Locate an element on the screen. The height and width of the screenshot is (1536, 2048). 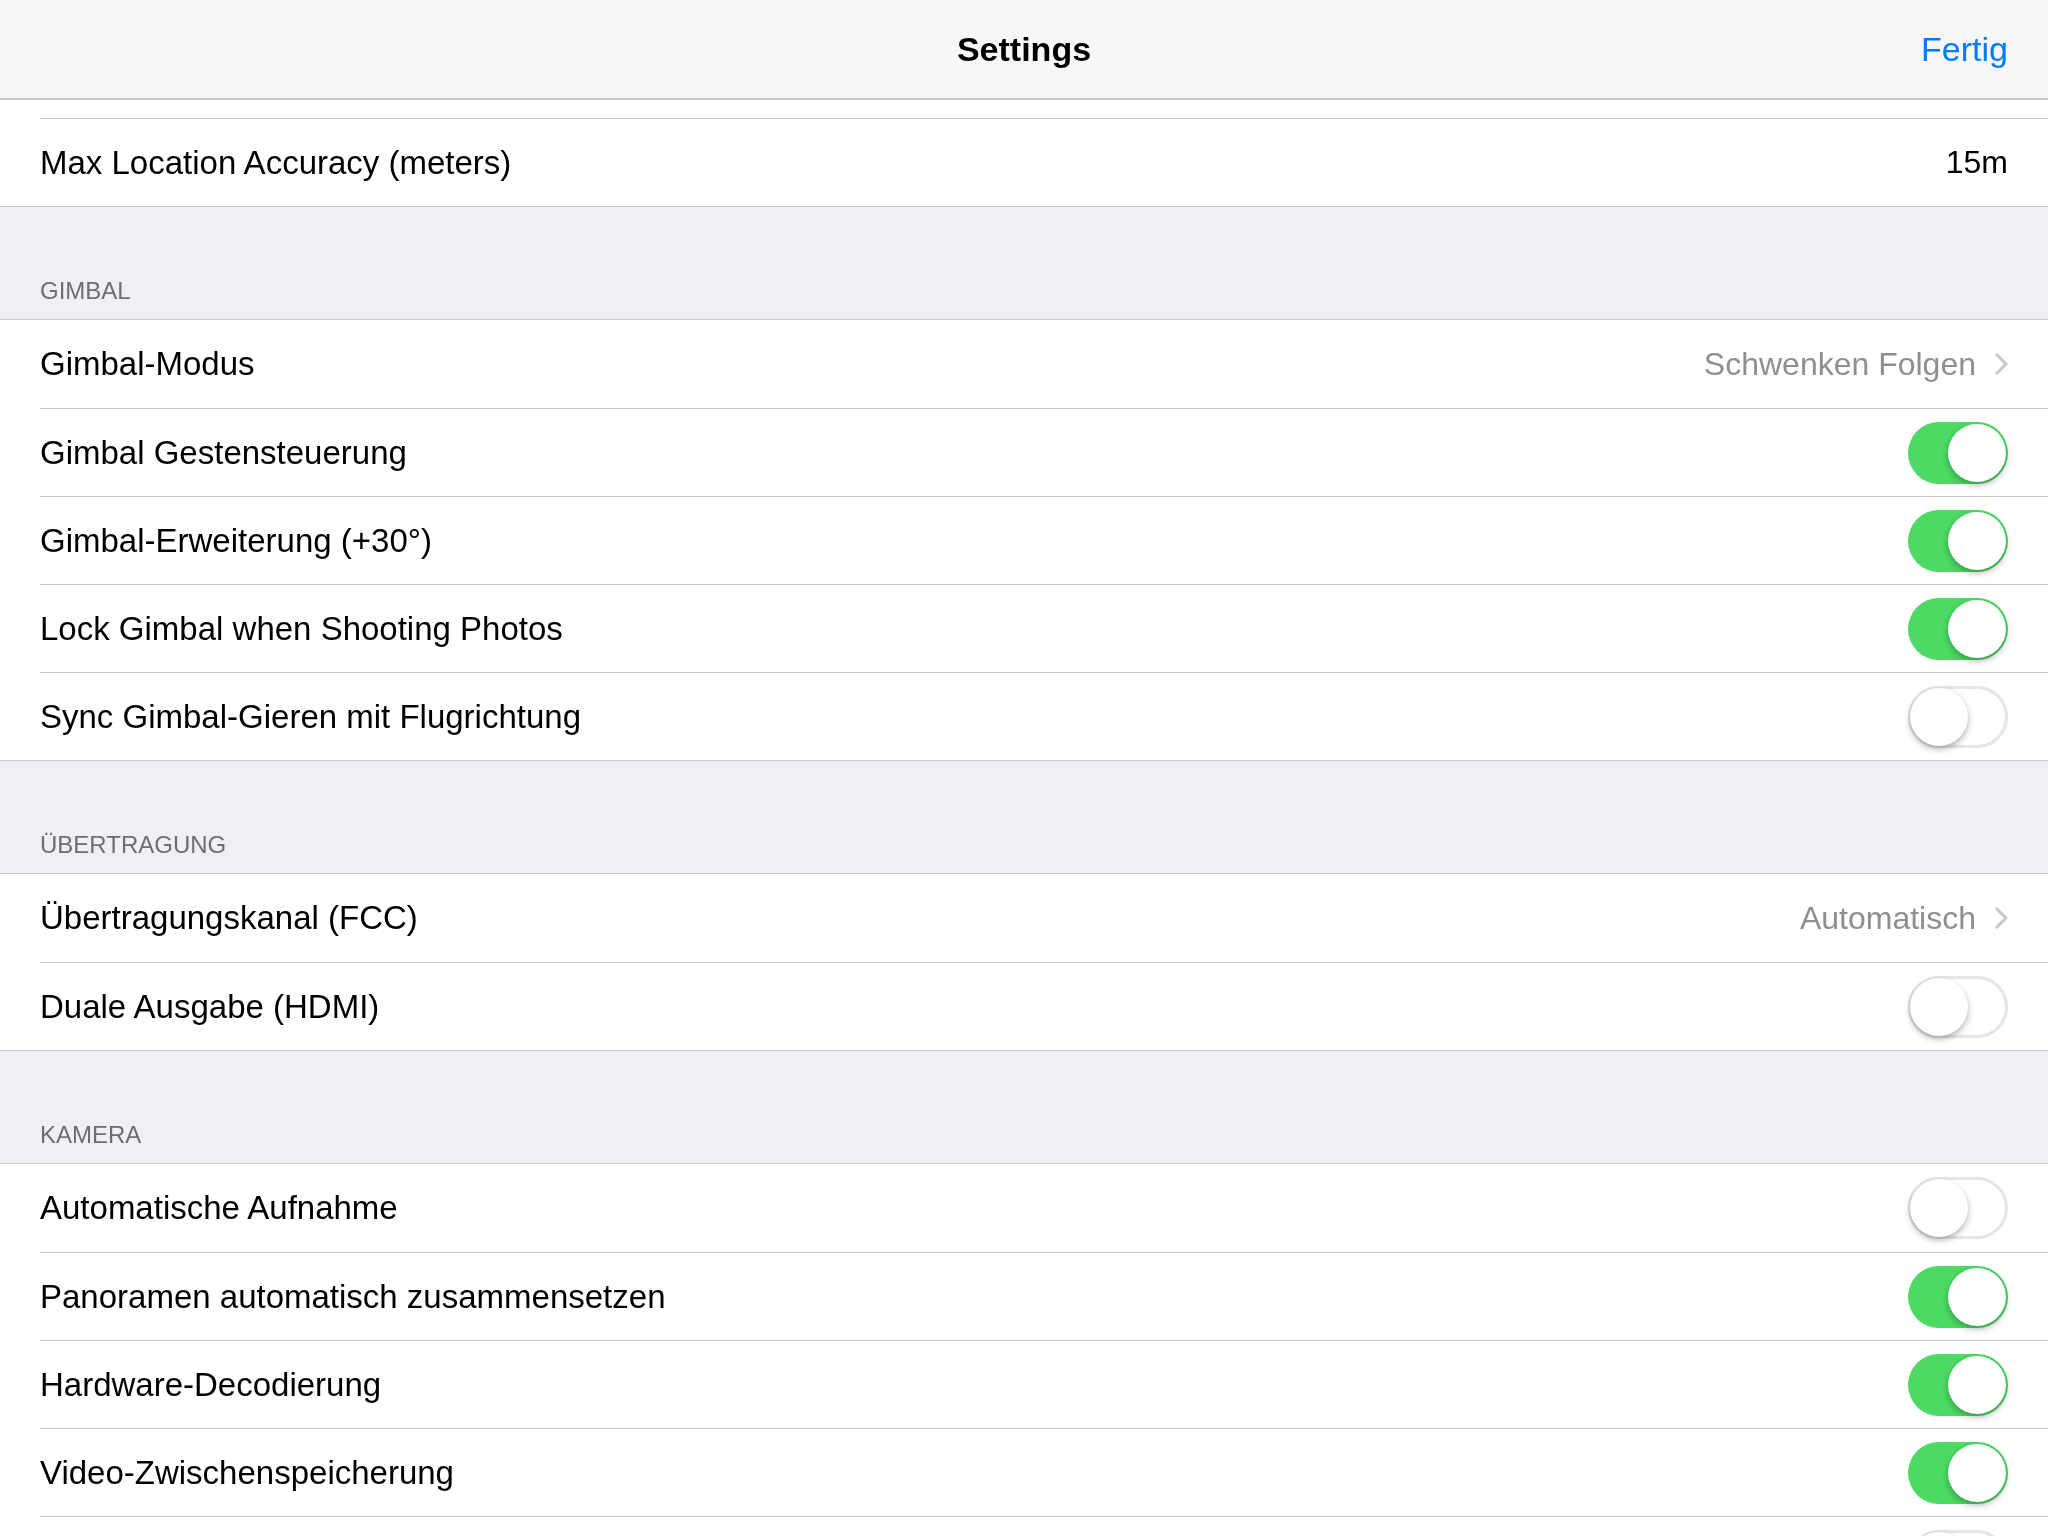
nav-title: Settings is located at coordinates (1024, 49).